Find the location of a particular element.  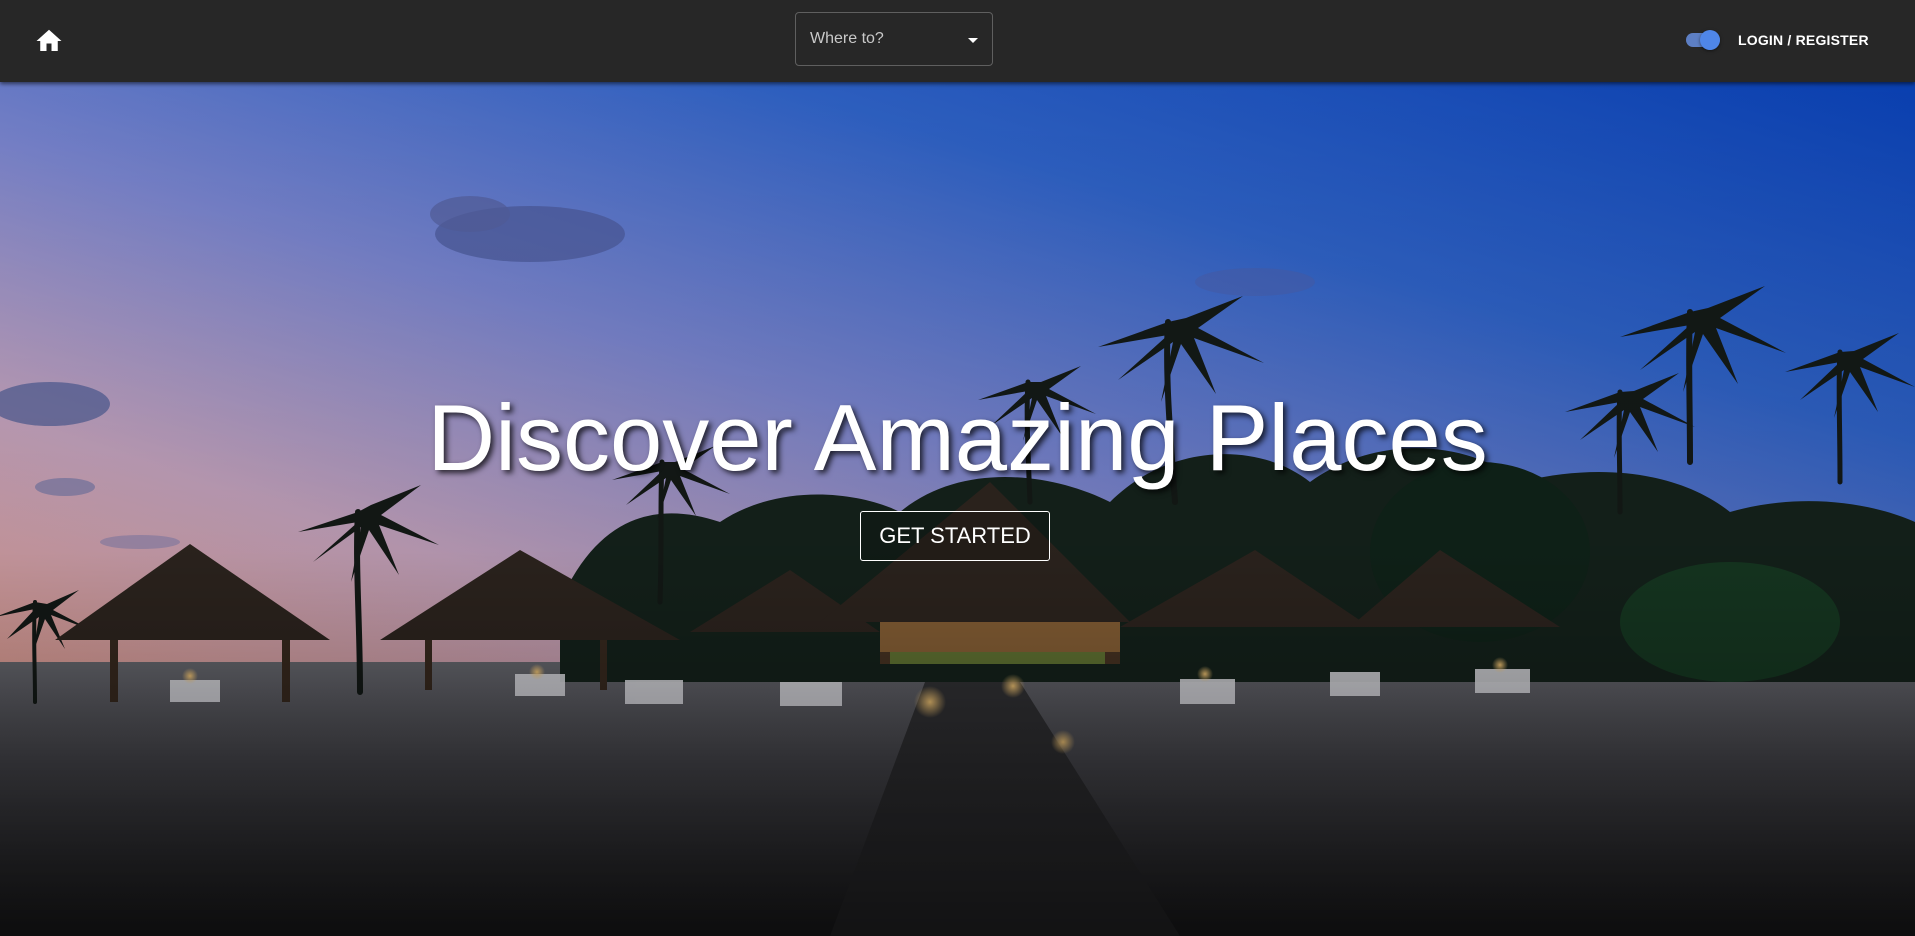

destination-placeholder: Where to? is located at coordinates (847, 38).